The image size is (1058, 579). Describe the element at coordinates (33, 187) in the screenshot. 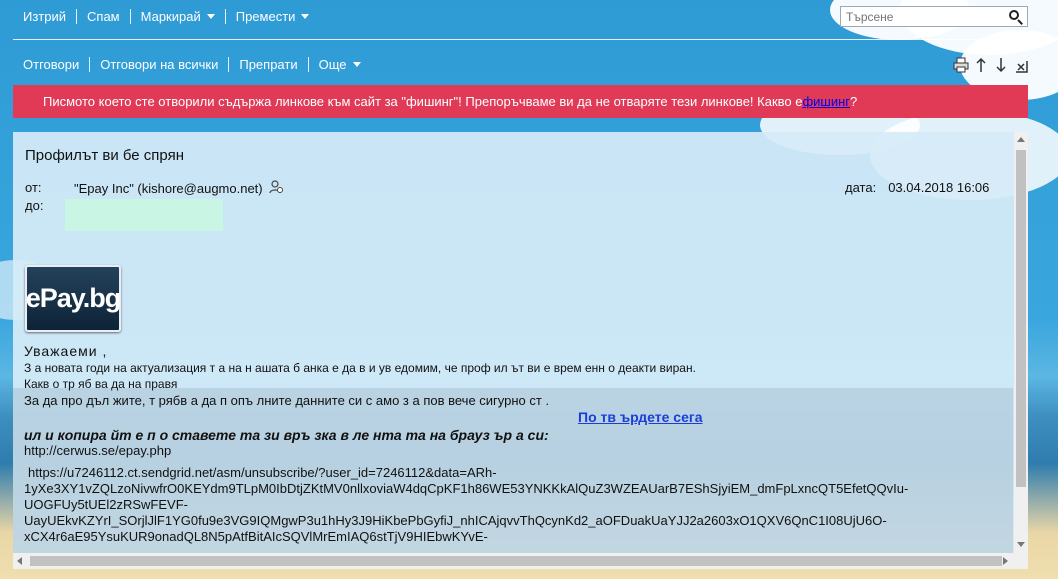

I see `from-label: от:` at that location.